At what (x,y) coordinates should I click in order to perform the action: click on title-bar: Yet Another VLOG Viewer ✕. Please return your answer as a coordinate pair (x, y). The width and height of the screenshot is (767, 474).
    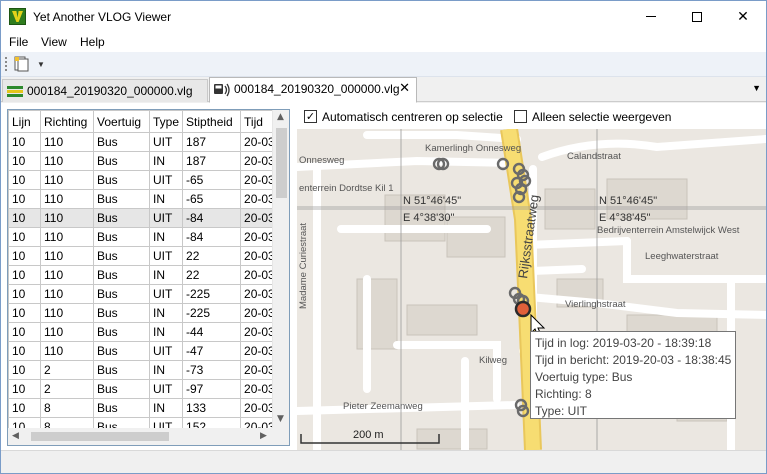
    Looking at the image, I should click on (383, 16).